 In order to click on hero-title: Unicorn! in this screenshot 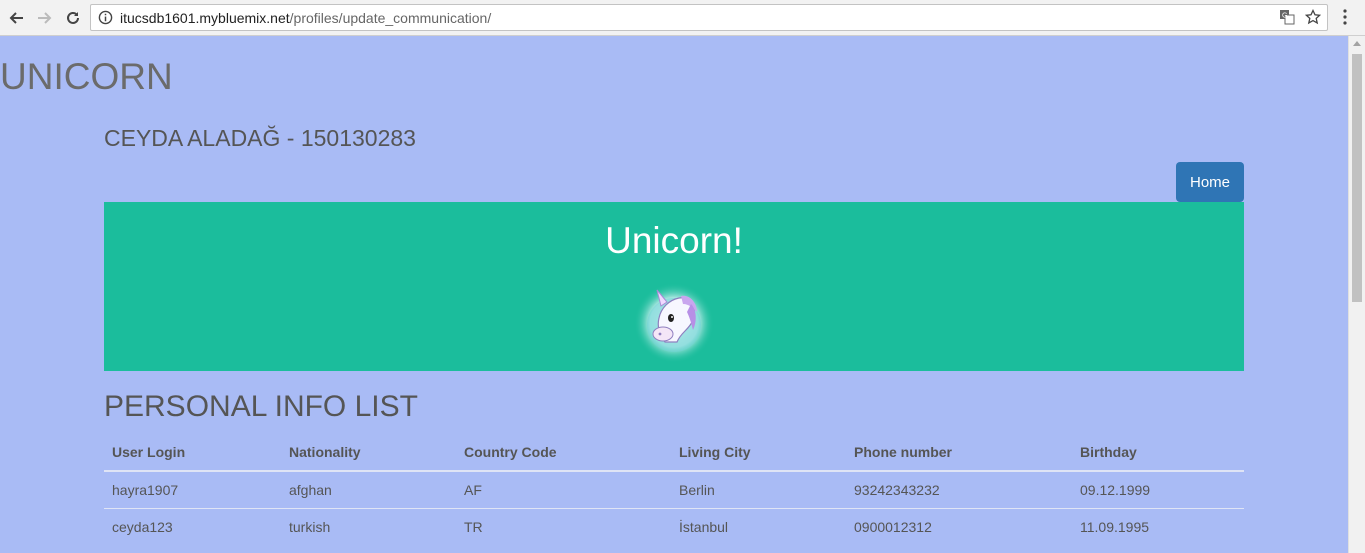, I will do `click(674, 240)`.